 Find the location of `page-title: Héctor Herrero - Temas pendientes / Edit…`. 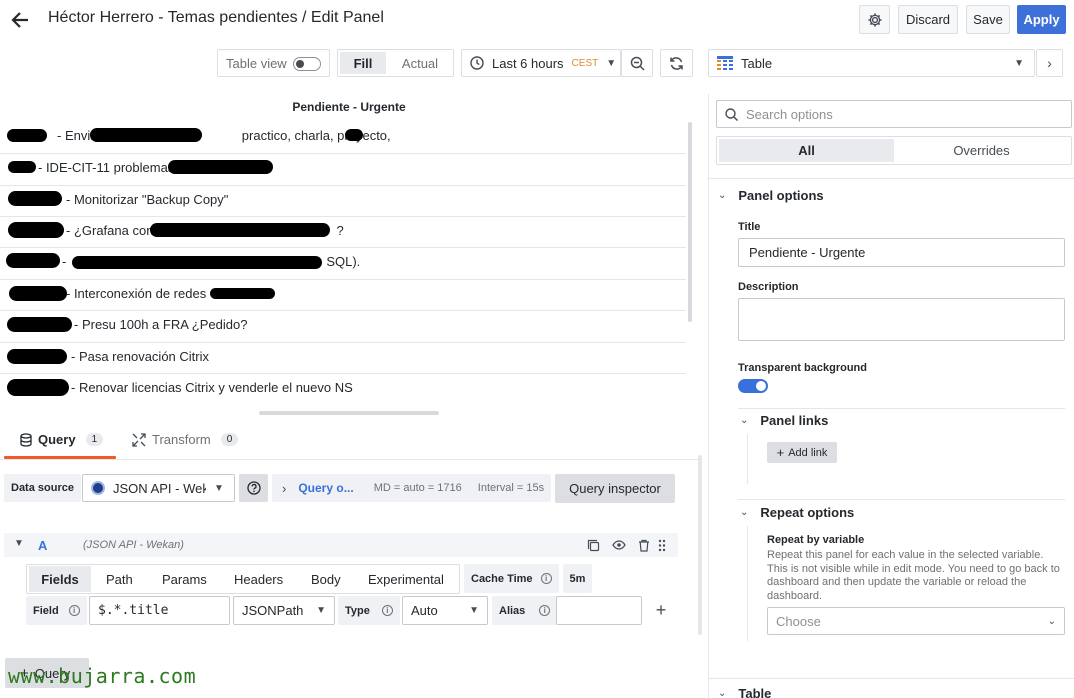

page-title: Héctor Herrero - Temas pendientes / Edit… is located at coordinates (216, 17).